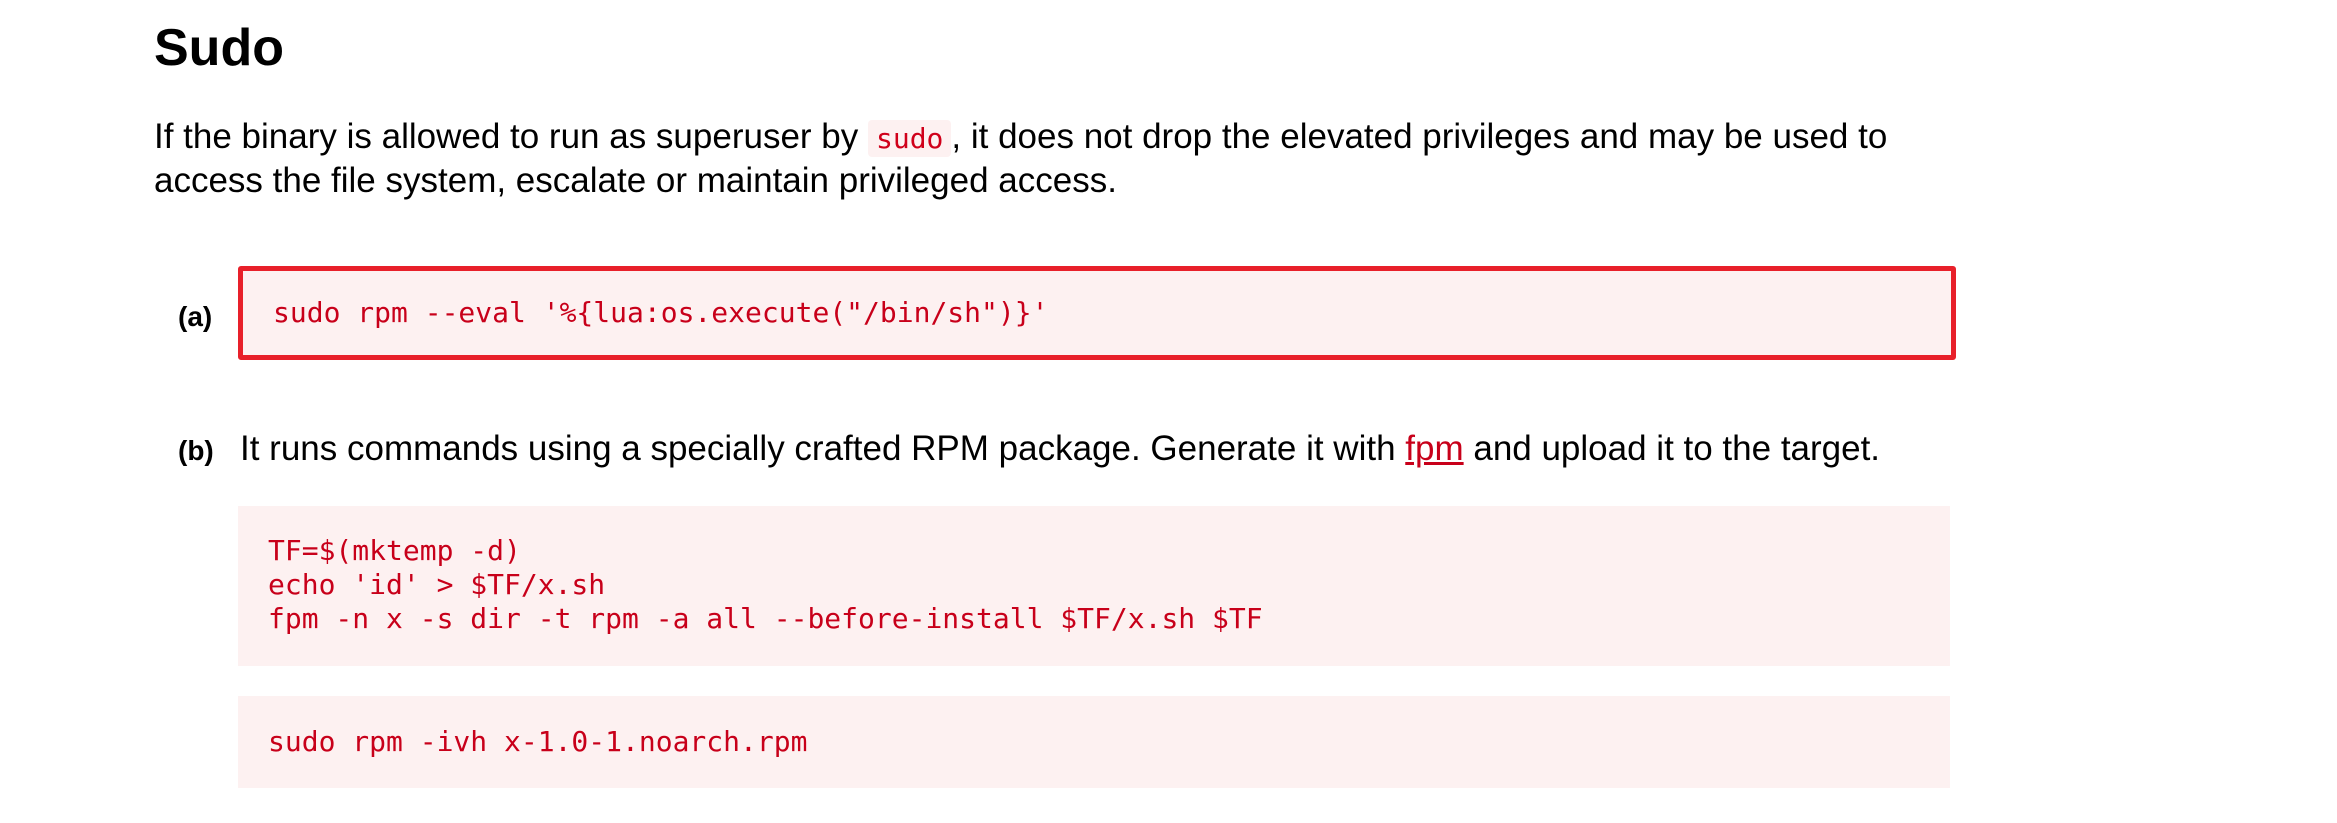  I want to click on item-b-text-after: and upload it to the target., so click(1672, 448).